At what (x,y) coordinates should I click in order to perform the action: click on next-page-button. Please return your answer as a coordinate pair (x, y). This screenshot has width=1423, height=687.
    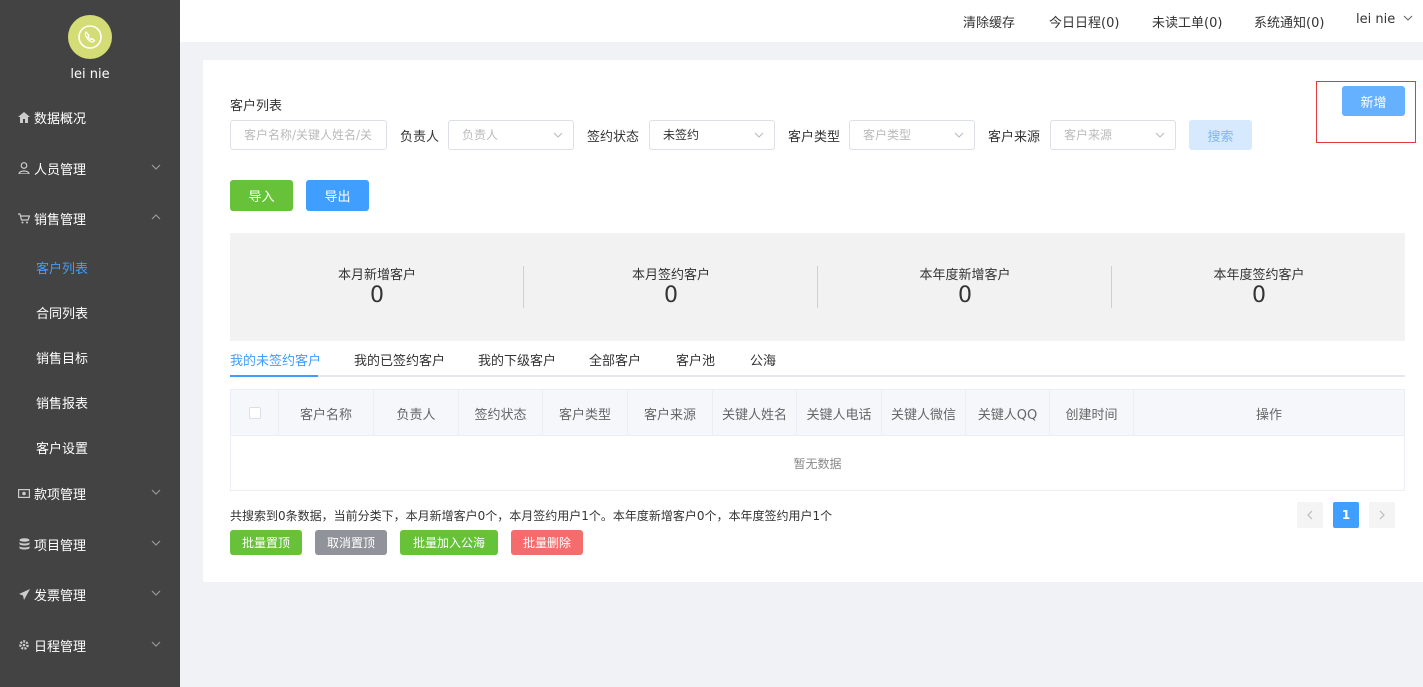
    Looking at the image, I should click on (1382, 515).